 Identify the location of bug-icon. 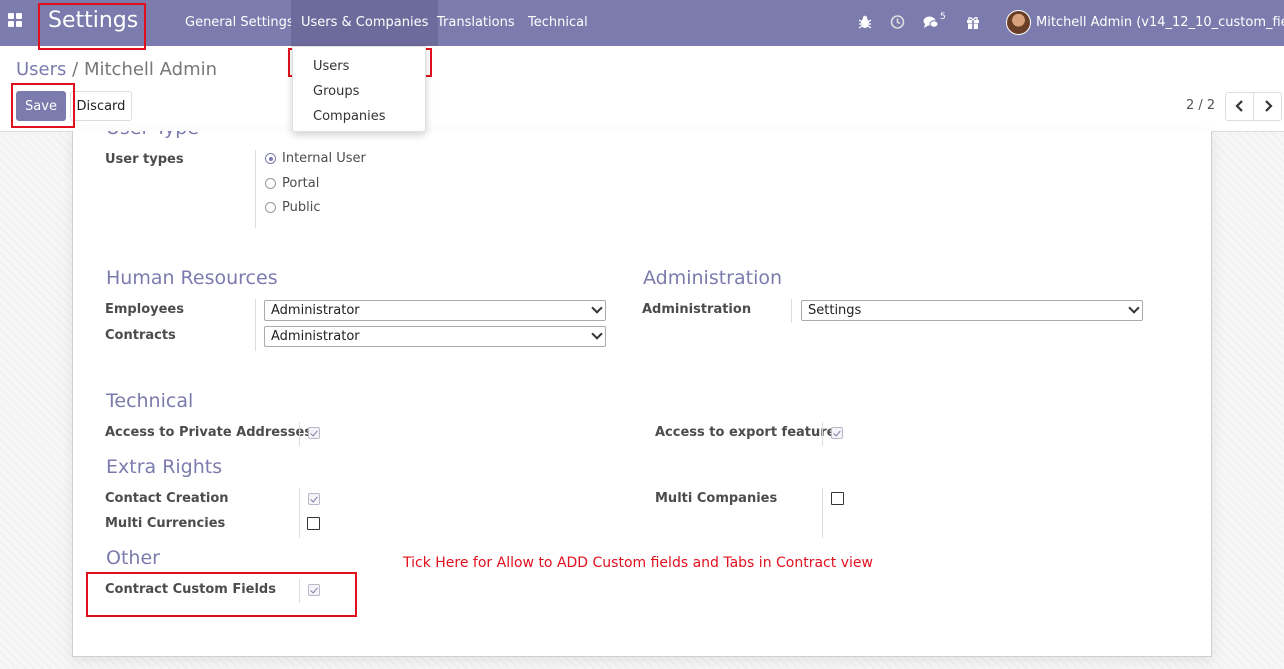
(865, 22).